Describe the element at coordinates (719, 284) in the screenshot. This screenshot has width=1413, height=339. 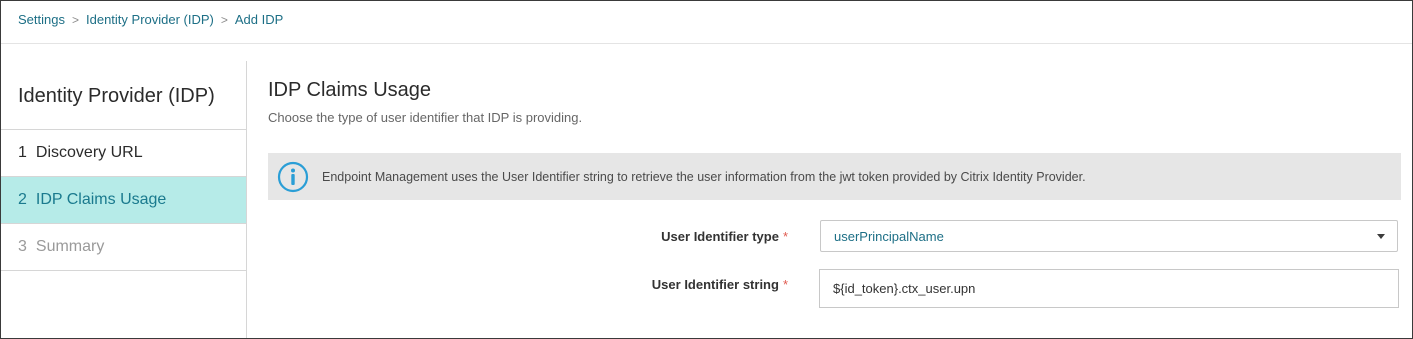
I see `identifier-string-label: User Identifier string *` at that location.